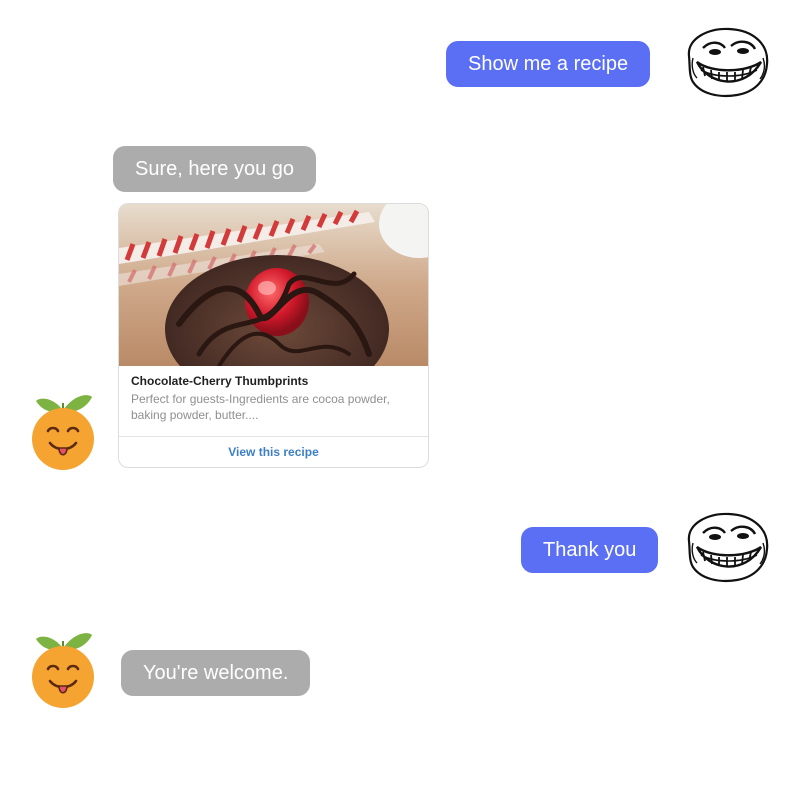 This screenshot has height=800, width=800. I want to click on bot-message-bubble: You're welcome., so click(216, 673).